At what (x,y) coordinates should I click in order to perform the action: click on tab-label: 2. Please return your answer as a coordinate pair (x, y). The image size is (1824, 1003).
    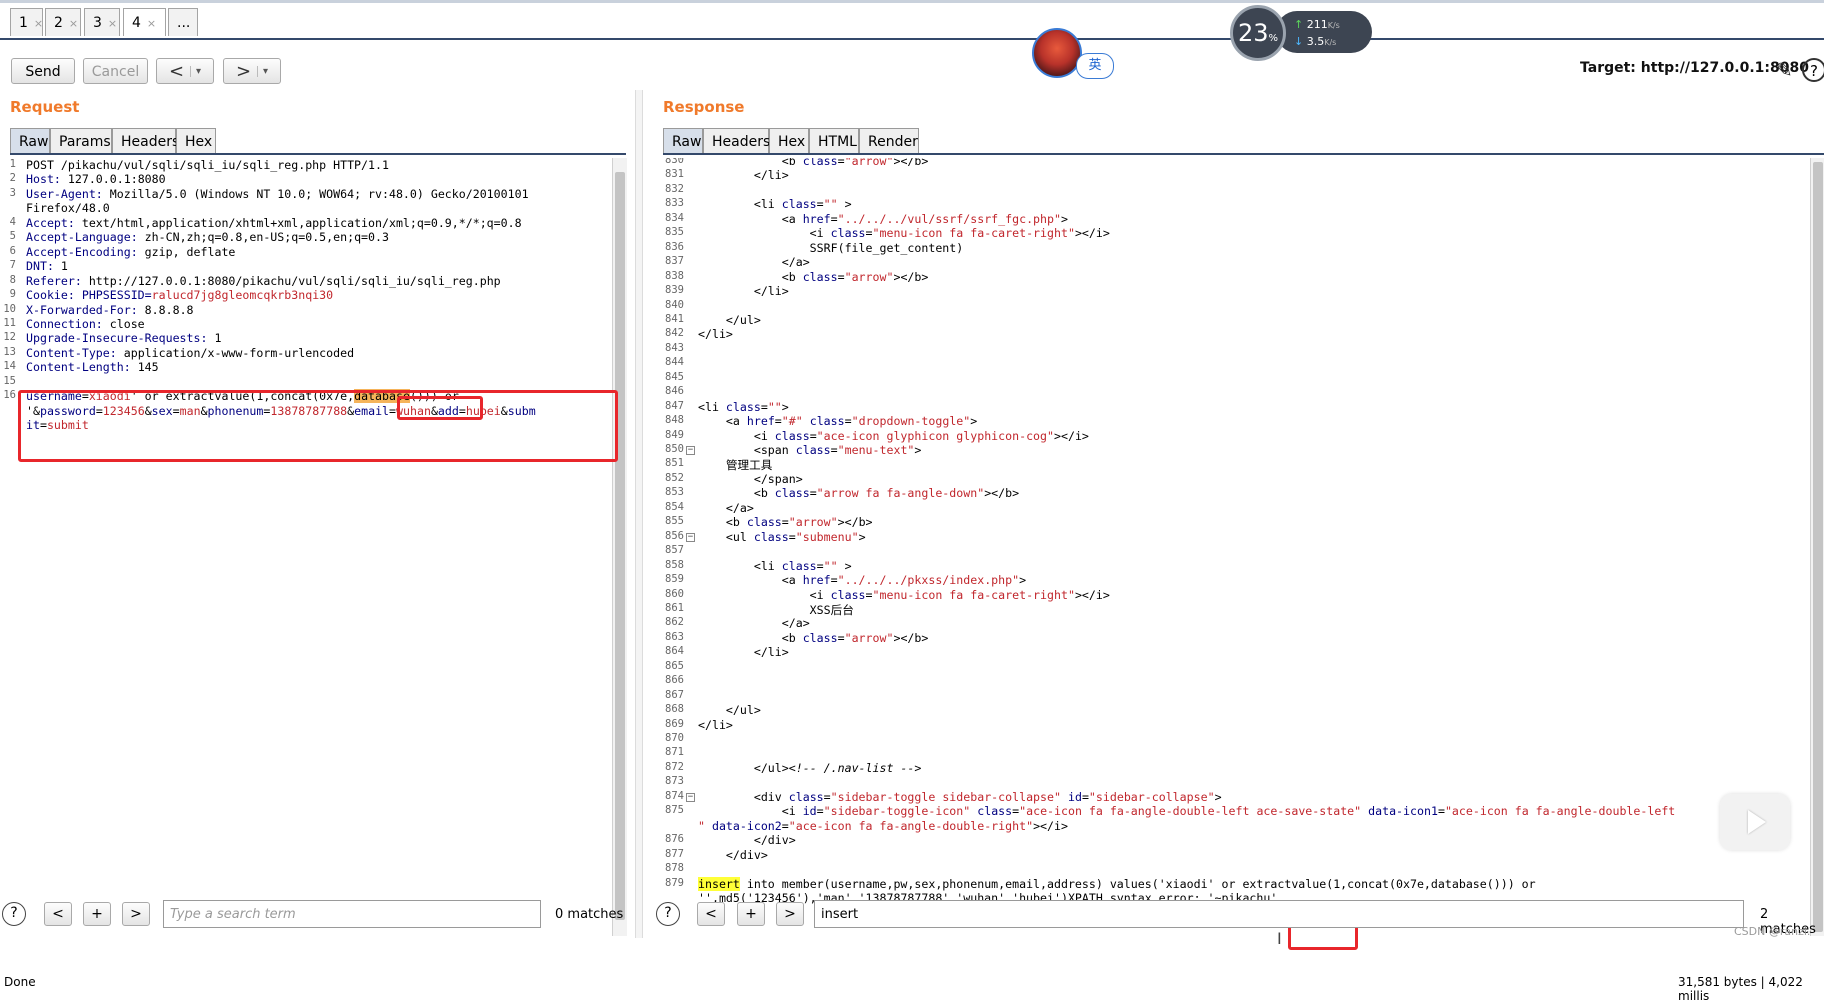
    Looking at the image, I should click on (58, 23).